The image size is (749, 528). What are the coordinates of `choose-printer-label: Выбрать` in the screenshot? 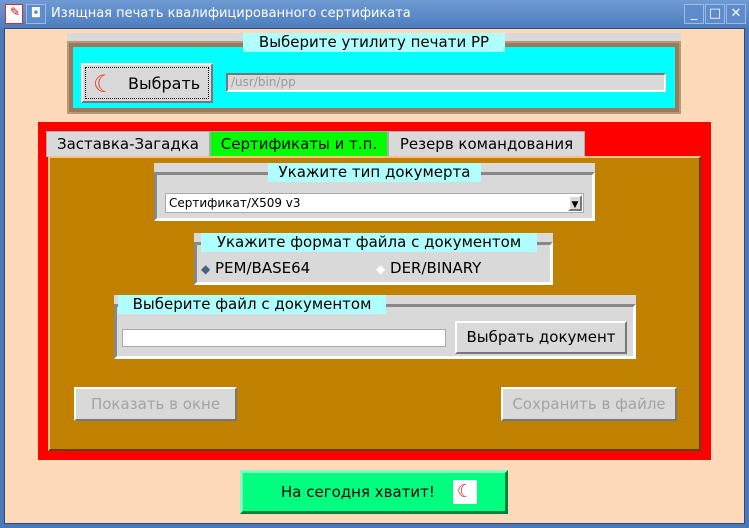 It's located at (164, 83).